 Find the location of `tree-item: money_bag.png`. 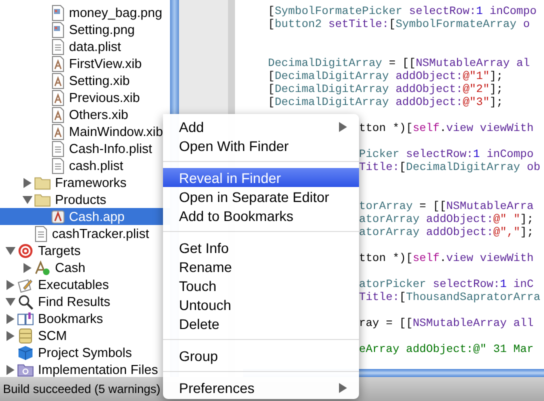

tree-item: money_bag.png is located at coordinates (85, 12).